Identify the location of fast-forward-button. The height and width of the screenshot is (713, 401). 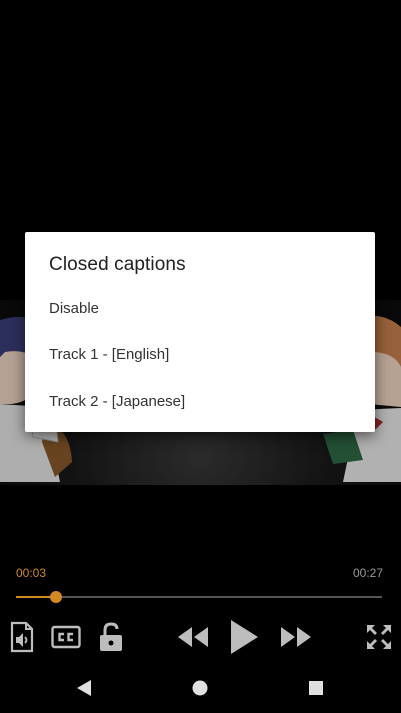
(296, 637).